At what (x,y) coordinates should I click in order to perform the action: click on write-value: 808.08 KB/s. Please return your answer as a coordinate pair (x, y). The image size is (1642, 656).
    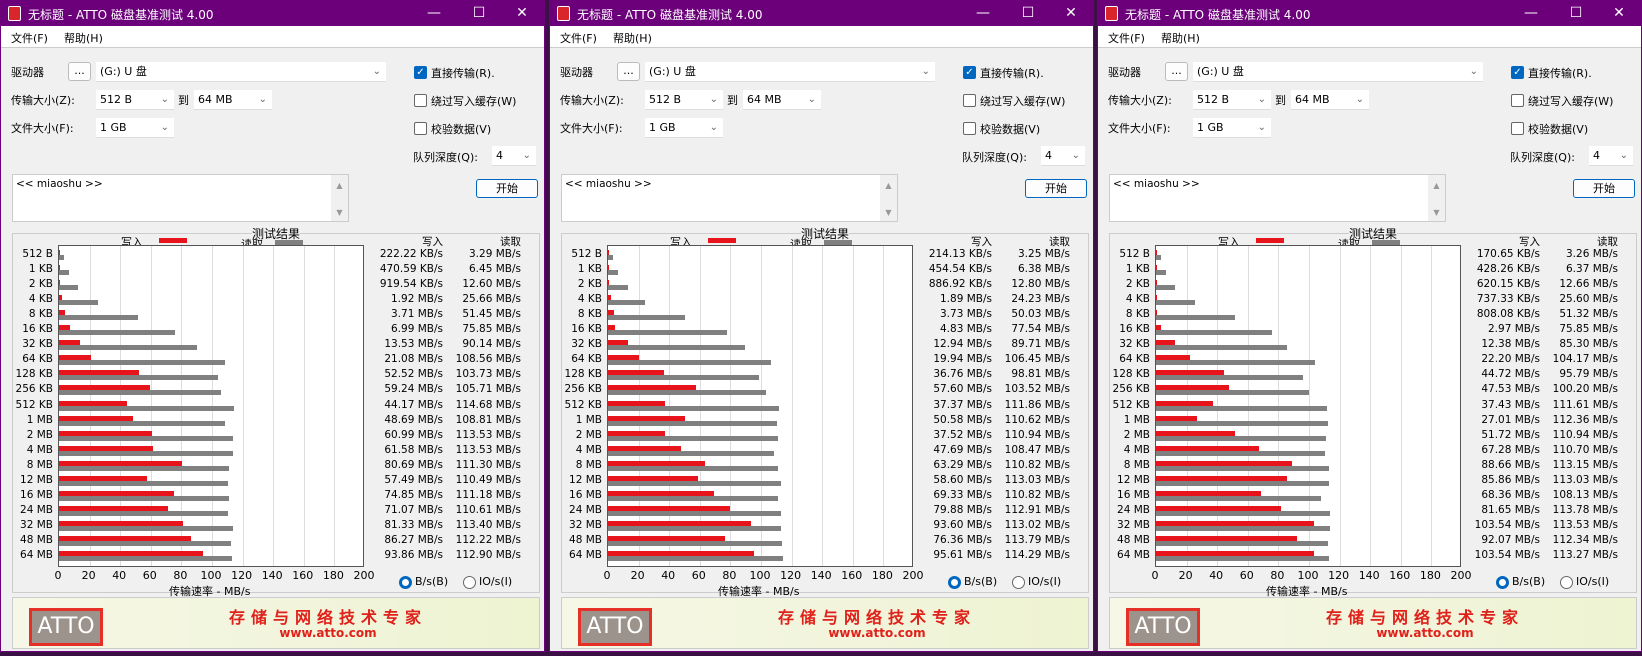
    Looking at the image, I should click on (1508, 314).